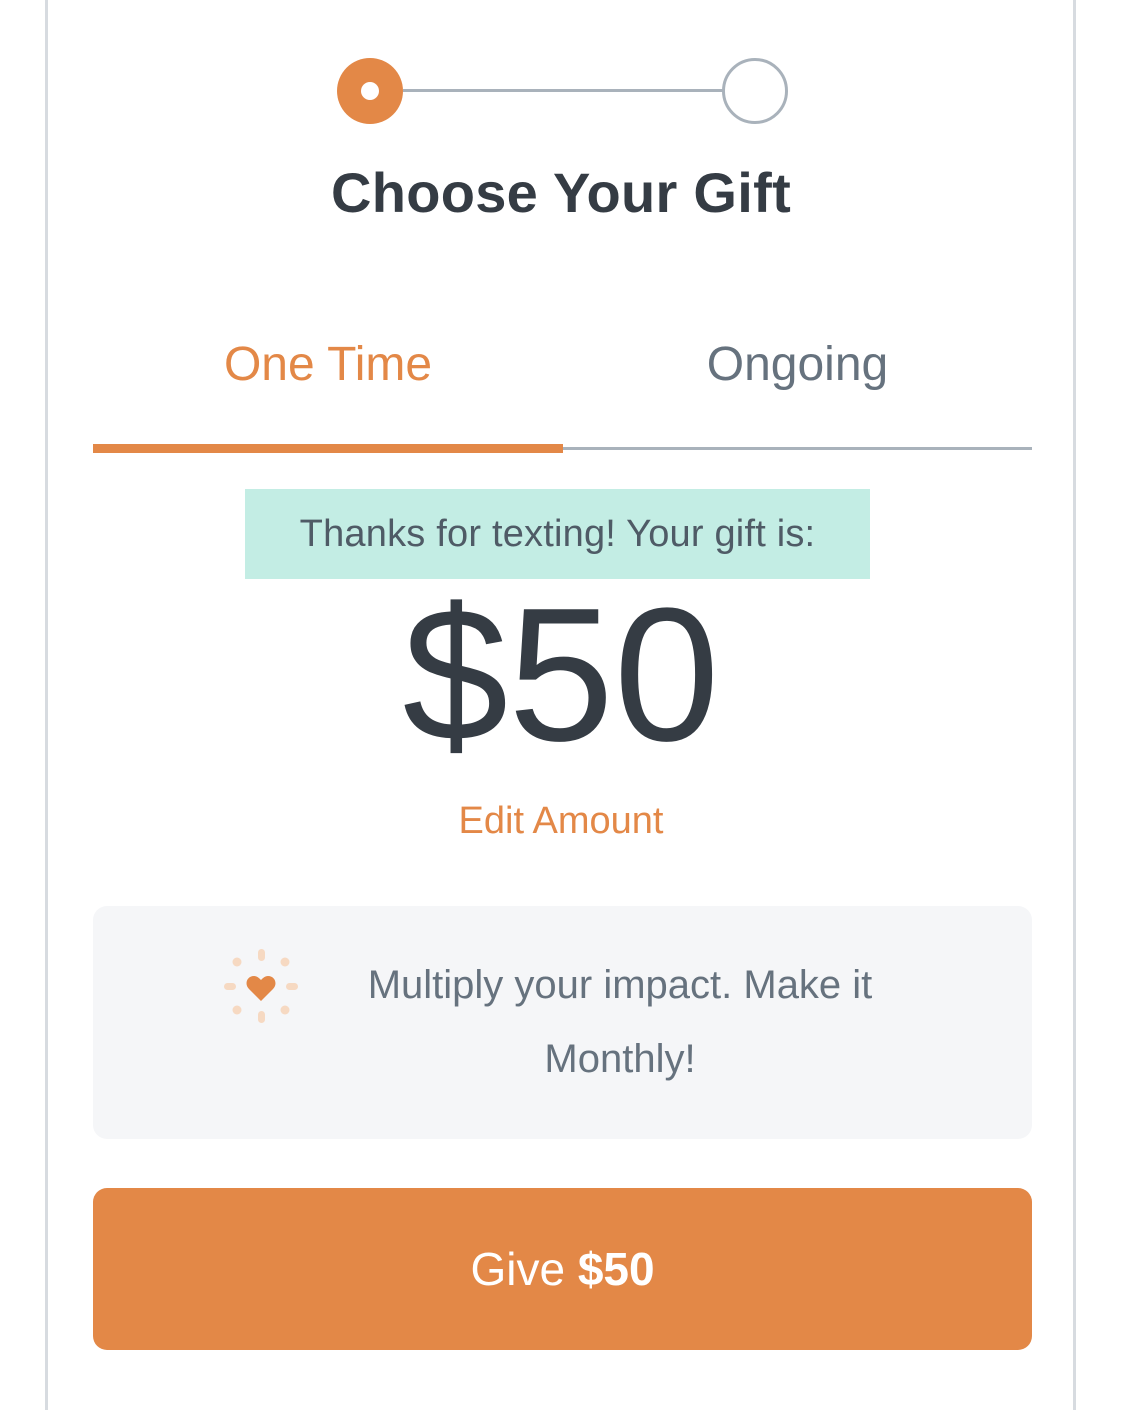 Image resolution: width=1122 pixels, height=1410 pixels. Describe the element at coordinates (616, 1269) in the screenshot. I see `give-button-amount: $50` at that location.